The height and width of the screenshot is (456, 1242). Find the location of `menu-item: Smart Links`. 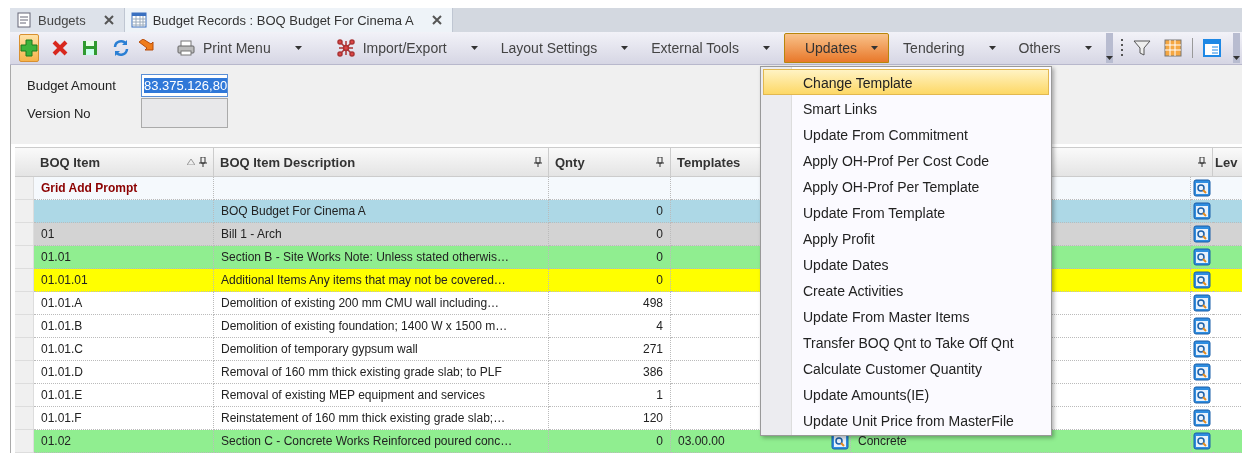

menu-item: Smart Links is located at coordinates (906, 108).